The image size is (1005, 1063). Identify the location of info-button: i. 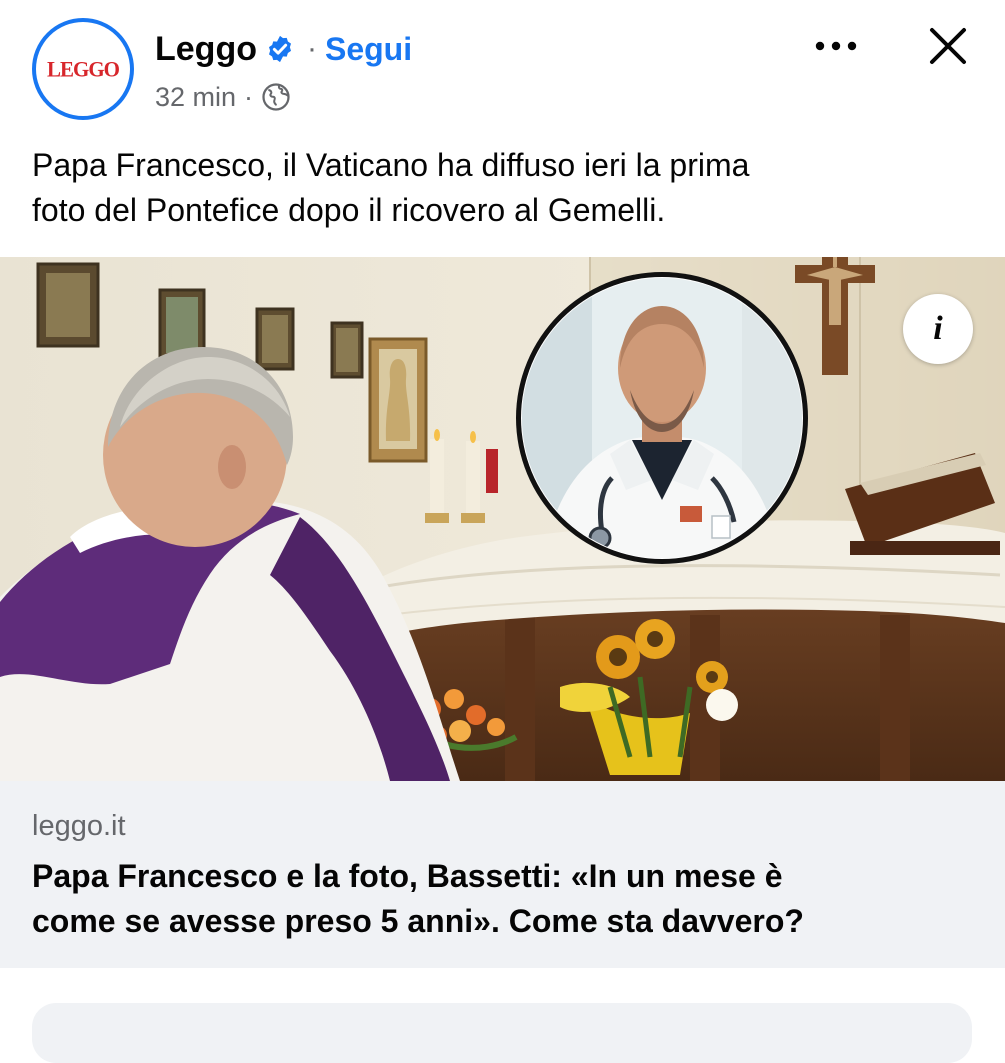
(938, 329).